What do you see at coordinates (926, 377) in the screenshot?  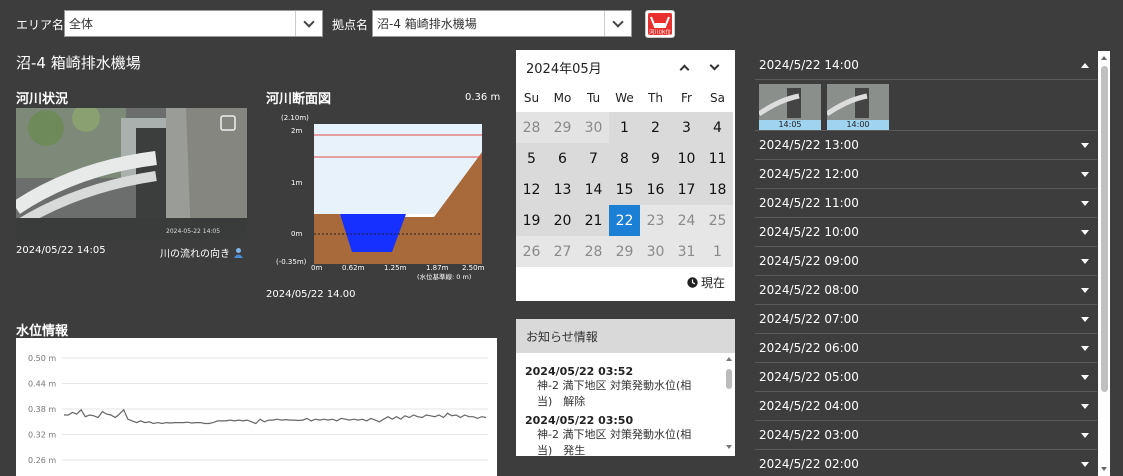 I see `history-item: 2024/5/22 05:00` at bounding box center [926, 377].